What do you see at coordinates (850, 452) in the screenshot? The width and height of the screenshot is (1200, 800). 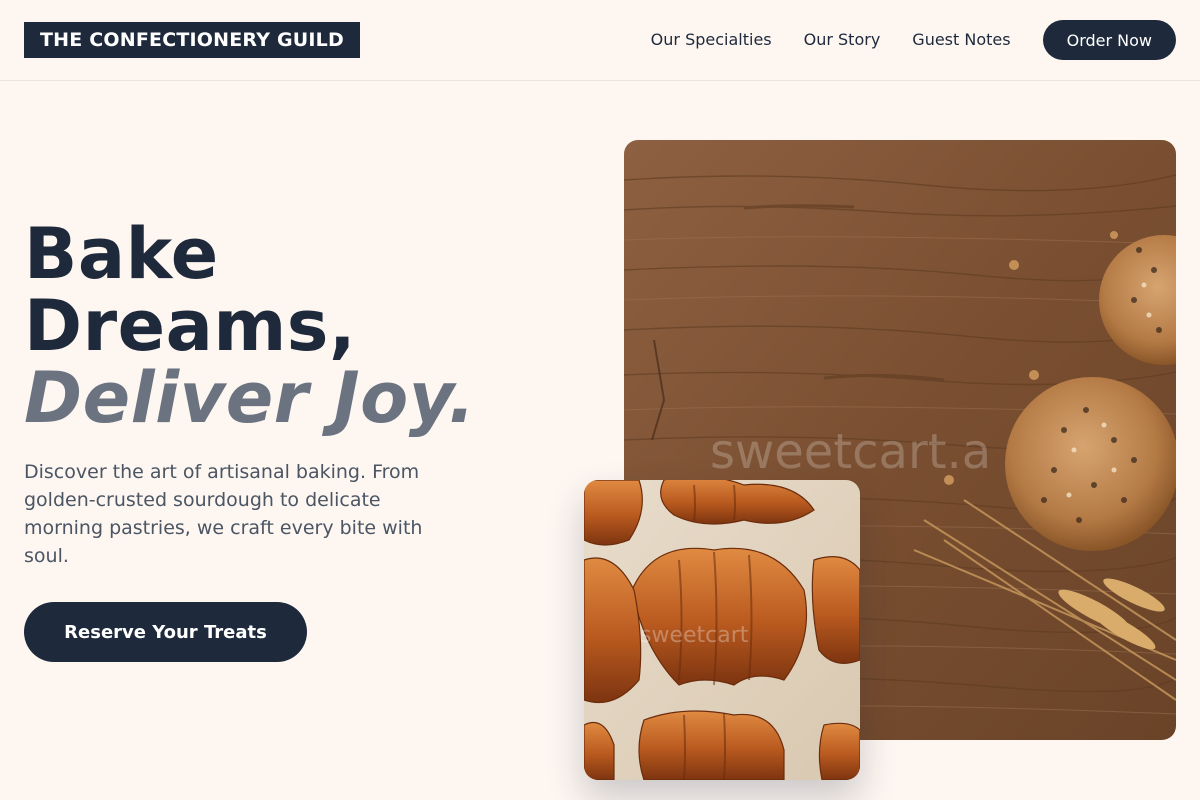 I see `image-watermark: sweetcart.a` at bounding box center [850, 452].